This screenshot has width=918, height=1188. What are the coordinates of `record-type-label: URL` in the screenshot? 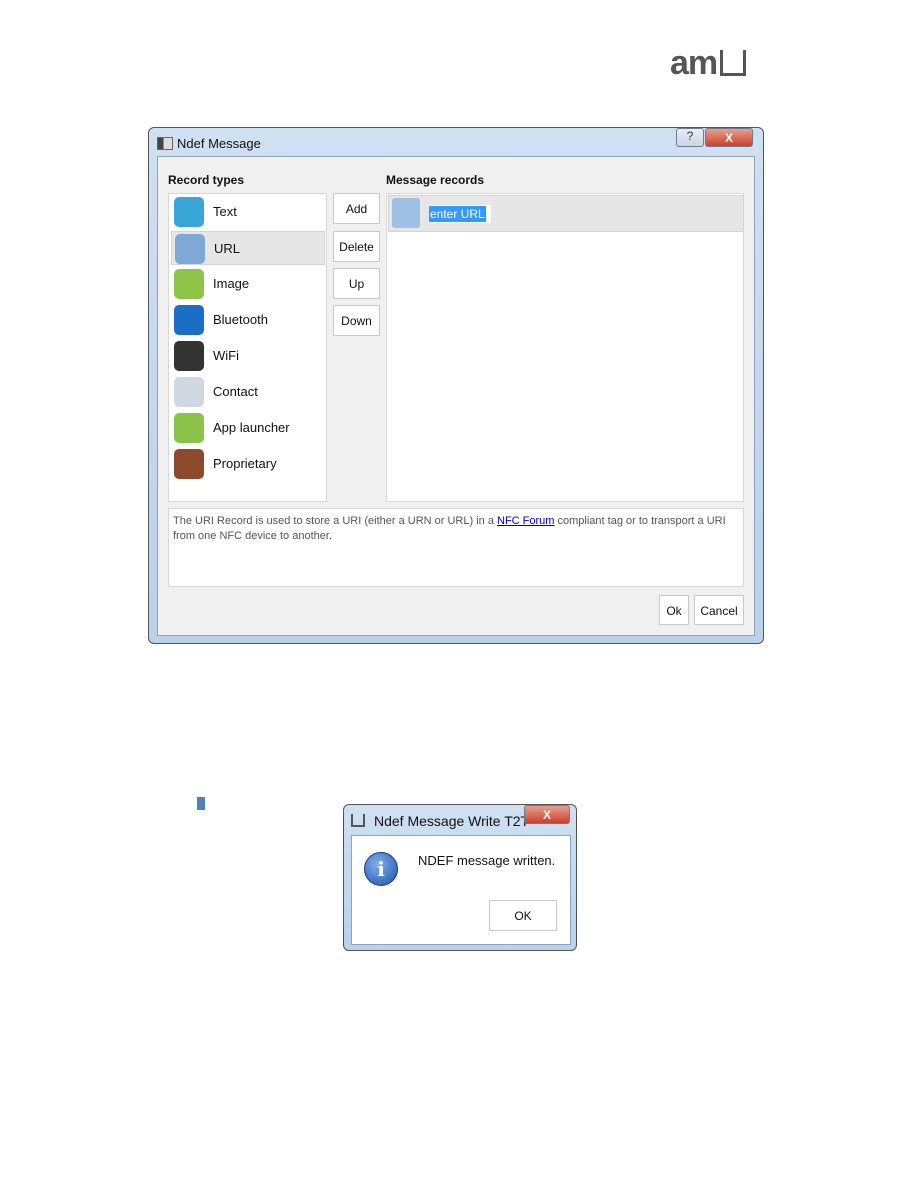 It's located at (227, 248).